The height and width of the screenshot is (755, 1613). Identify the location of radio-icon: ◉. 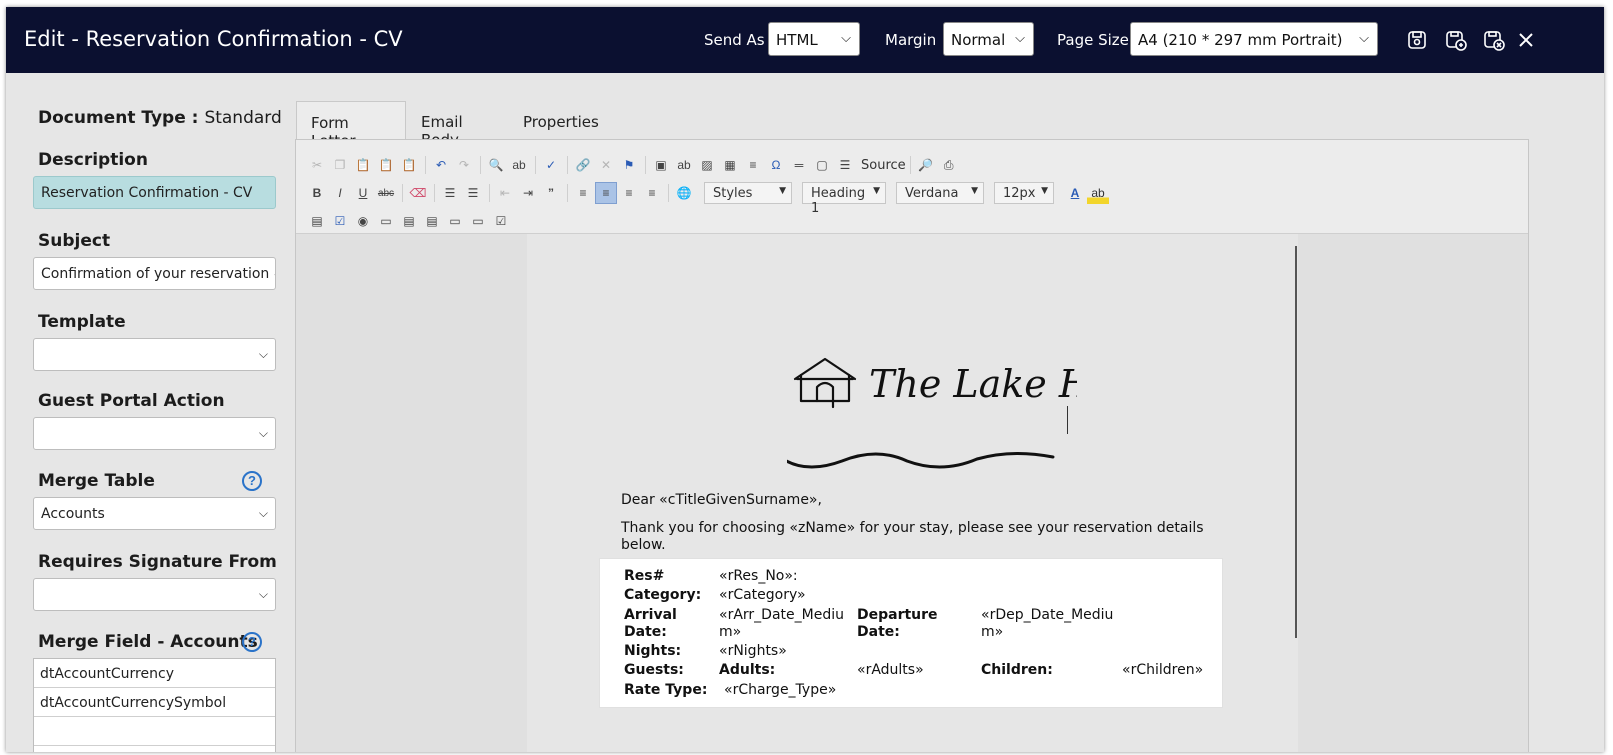
(363, 221).